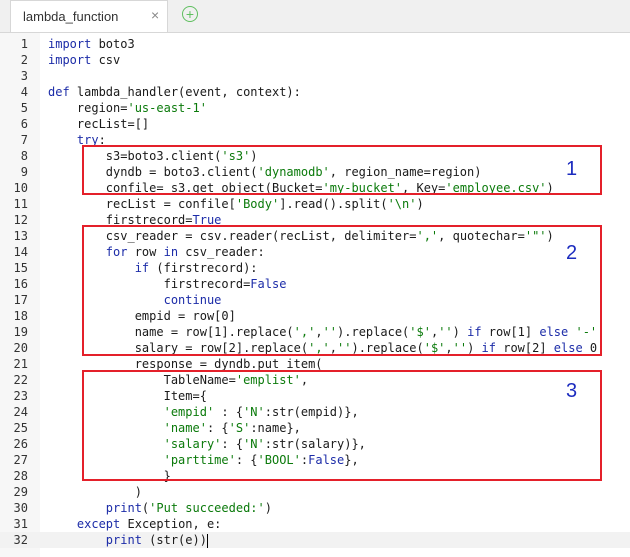  What do you see at coordinates (402, 204) in the screenshot?
I see `code-token: '\n'` at bounding box center [402, 204].